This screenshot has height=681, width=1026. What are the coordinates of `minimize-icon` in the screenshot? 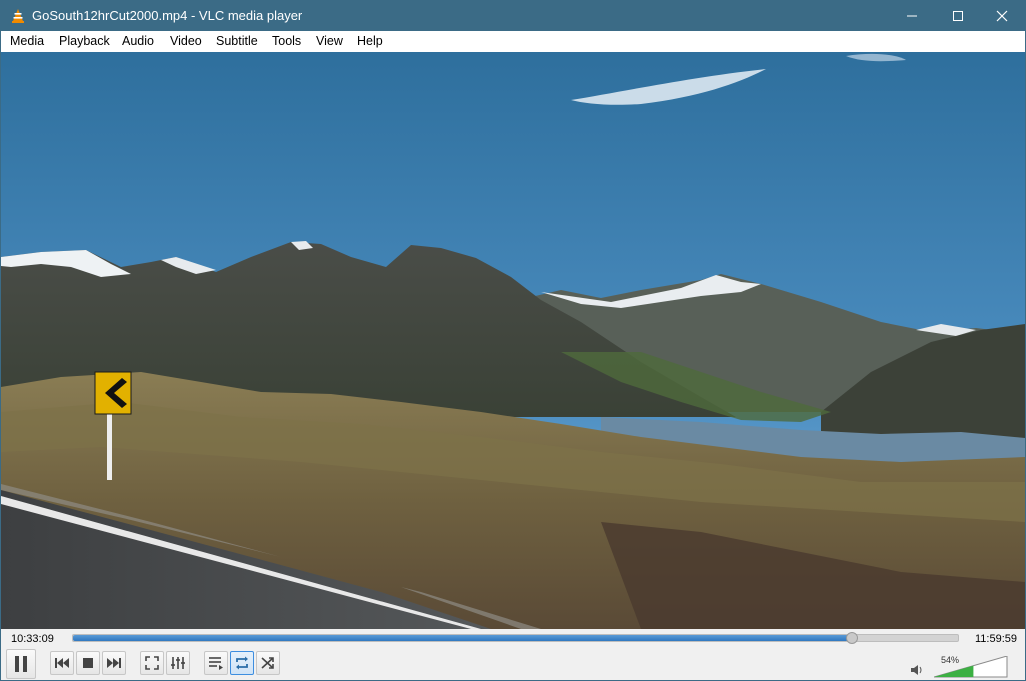 It's located at (912, 16).